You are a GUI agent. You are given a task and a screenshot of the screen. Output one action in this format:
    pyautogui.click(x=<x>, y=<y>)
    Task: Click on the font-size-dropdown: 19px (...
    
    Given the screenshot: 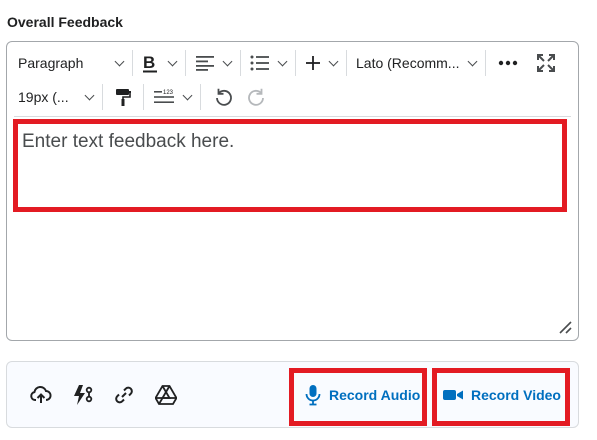 What is the action you would take?
    pyautogui.click(x=55, y=97)
    